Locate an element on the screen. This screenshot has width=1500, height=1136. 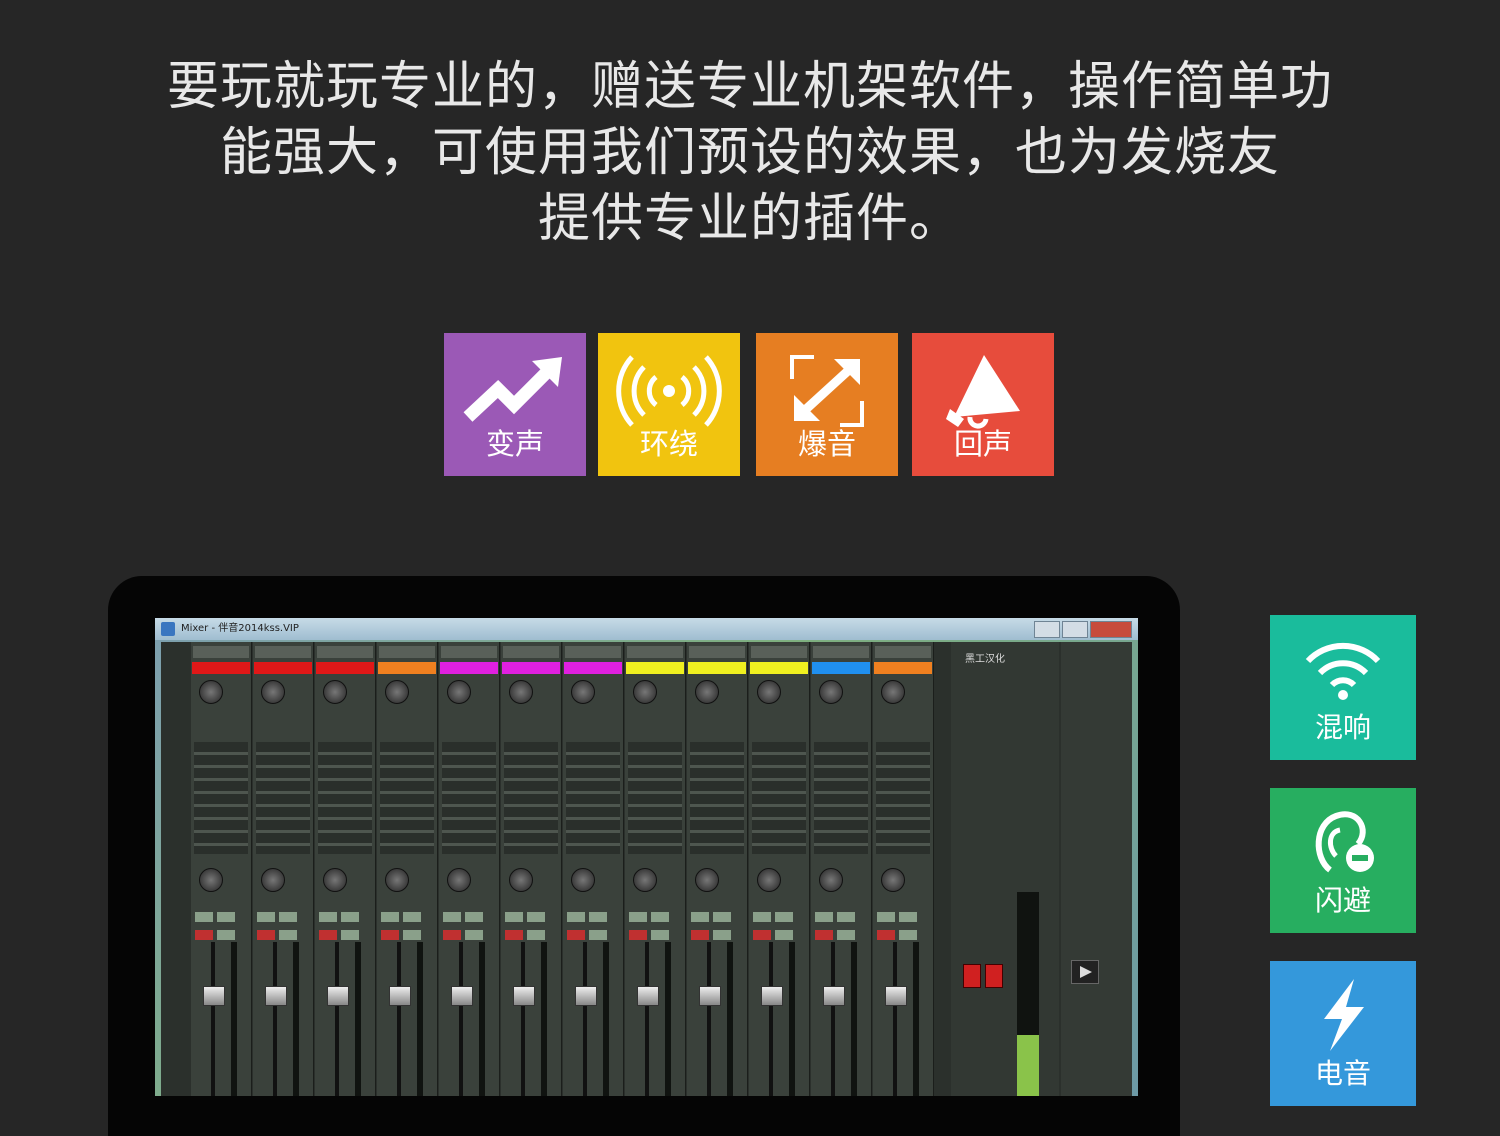
effect-tile-echo: 回声 is located at coordinates (983, 404).